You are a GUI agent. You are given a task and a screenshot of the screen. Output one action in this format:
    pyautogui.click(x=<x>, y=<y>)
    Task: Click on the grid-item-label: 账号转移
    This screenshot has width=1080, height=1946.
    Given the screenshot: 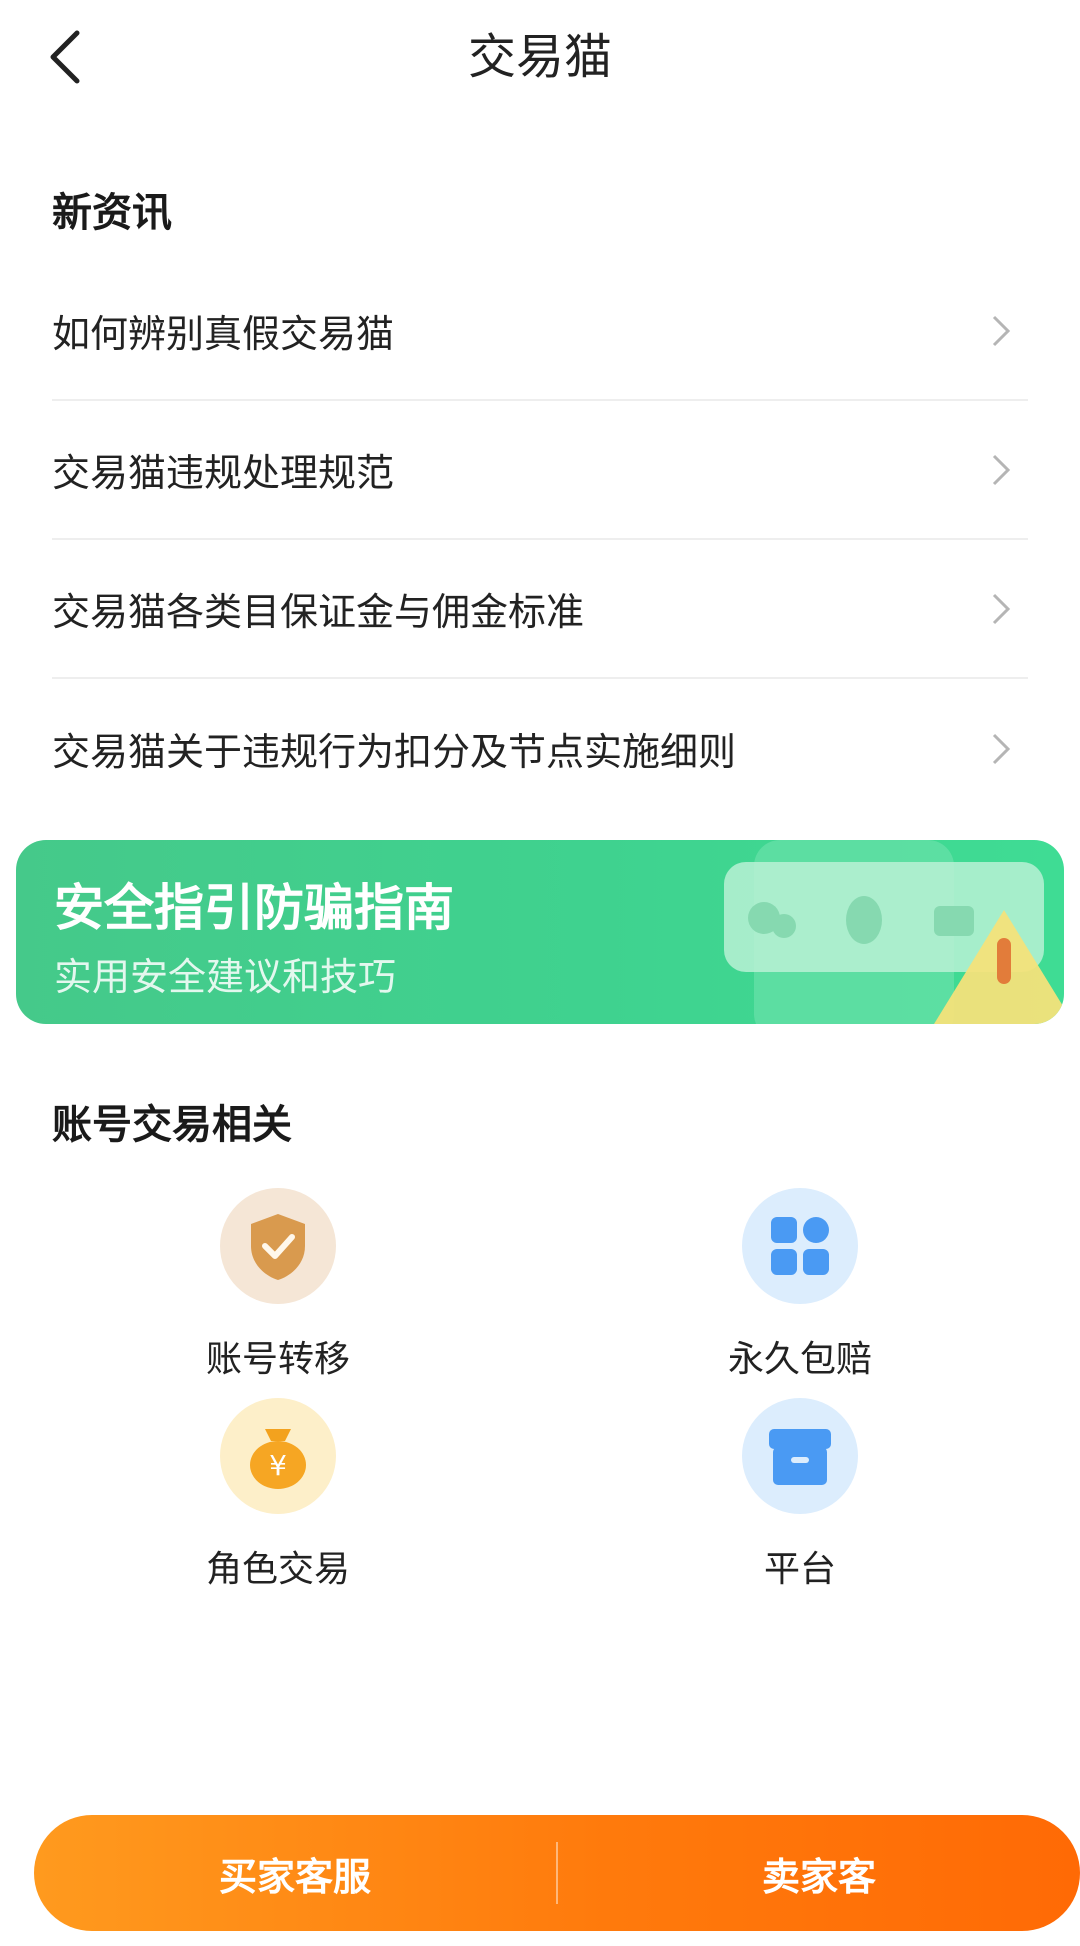 What is the action you would take?
    pyautogui.click(x=277, y=1359)
    